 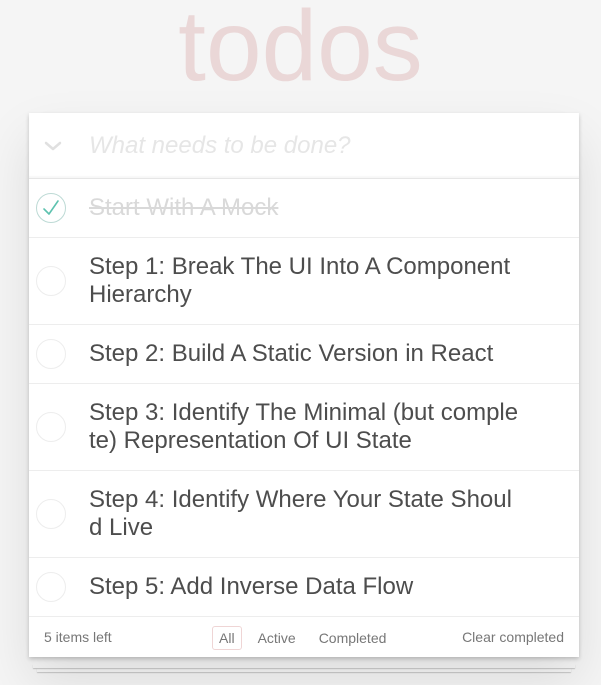 I want to click on todo-item: Step 2: Build A Static Version in React, so click(x=304, y=354).